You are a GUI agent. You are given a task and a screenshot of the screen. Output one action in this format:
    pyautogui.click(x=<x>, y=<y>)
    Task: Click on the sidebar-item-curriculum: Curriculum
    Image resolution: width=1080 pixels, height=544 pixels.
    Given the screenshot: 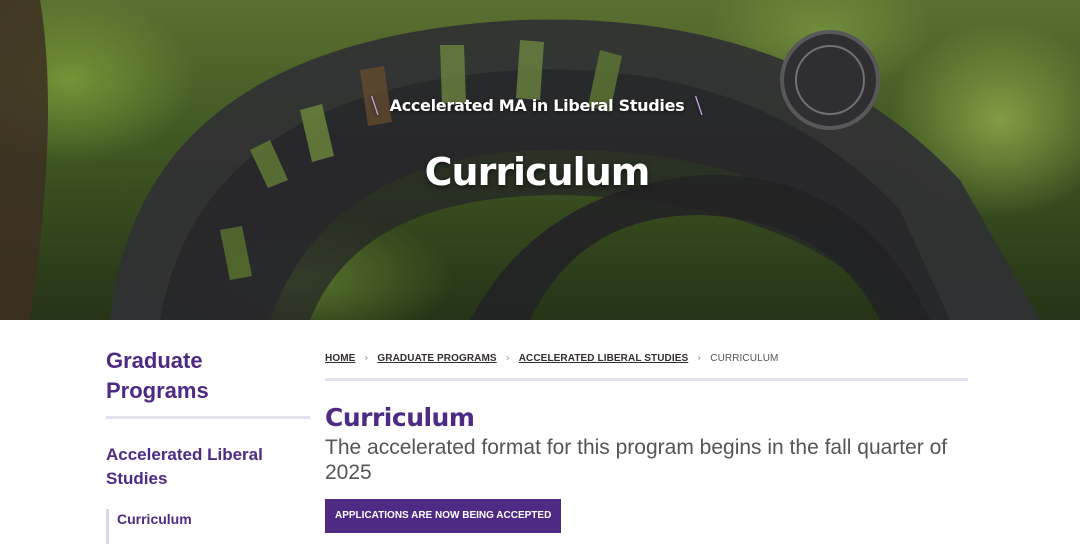 What is the action you would take?
    pyautogui.click(x=208, y=526)
    